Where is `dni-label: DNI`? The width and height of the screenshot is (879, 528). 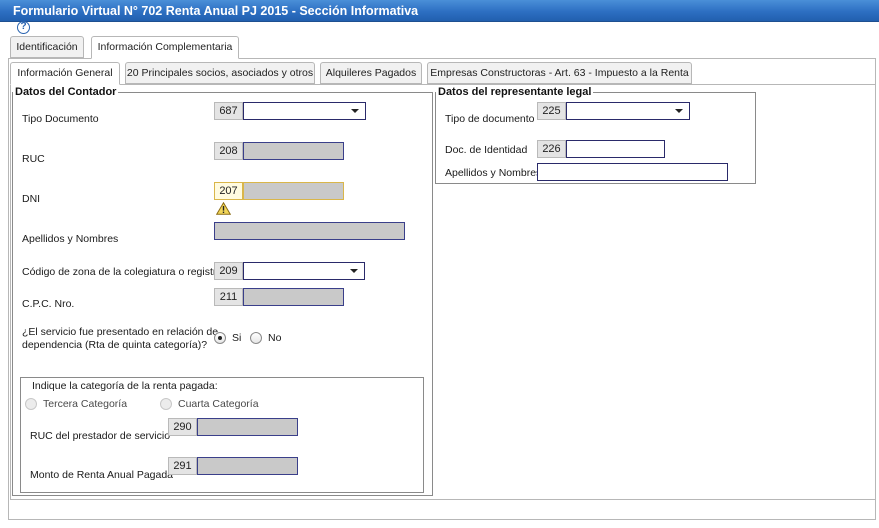 dni-label: DNI is located at coordinates (31, 199).